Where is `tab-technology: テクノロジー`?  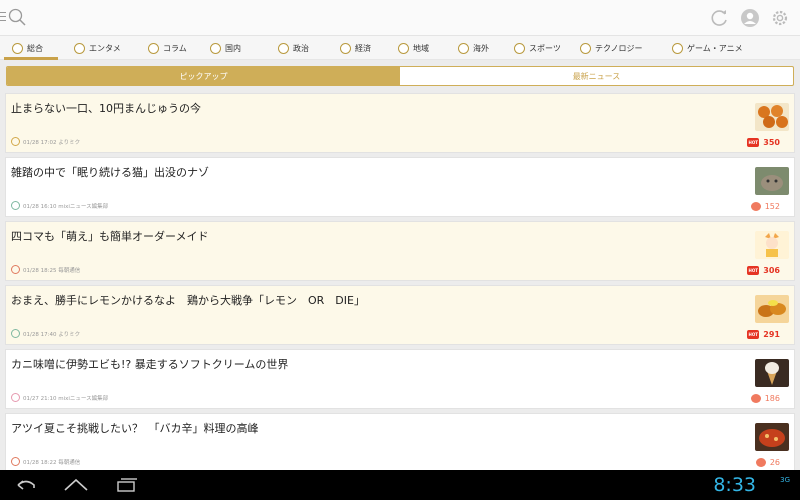
tab-technology: テクノロジー is located at coordinates (614, 48).